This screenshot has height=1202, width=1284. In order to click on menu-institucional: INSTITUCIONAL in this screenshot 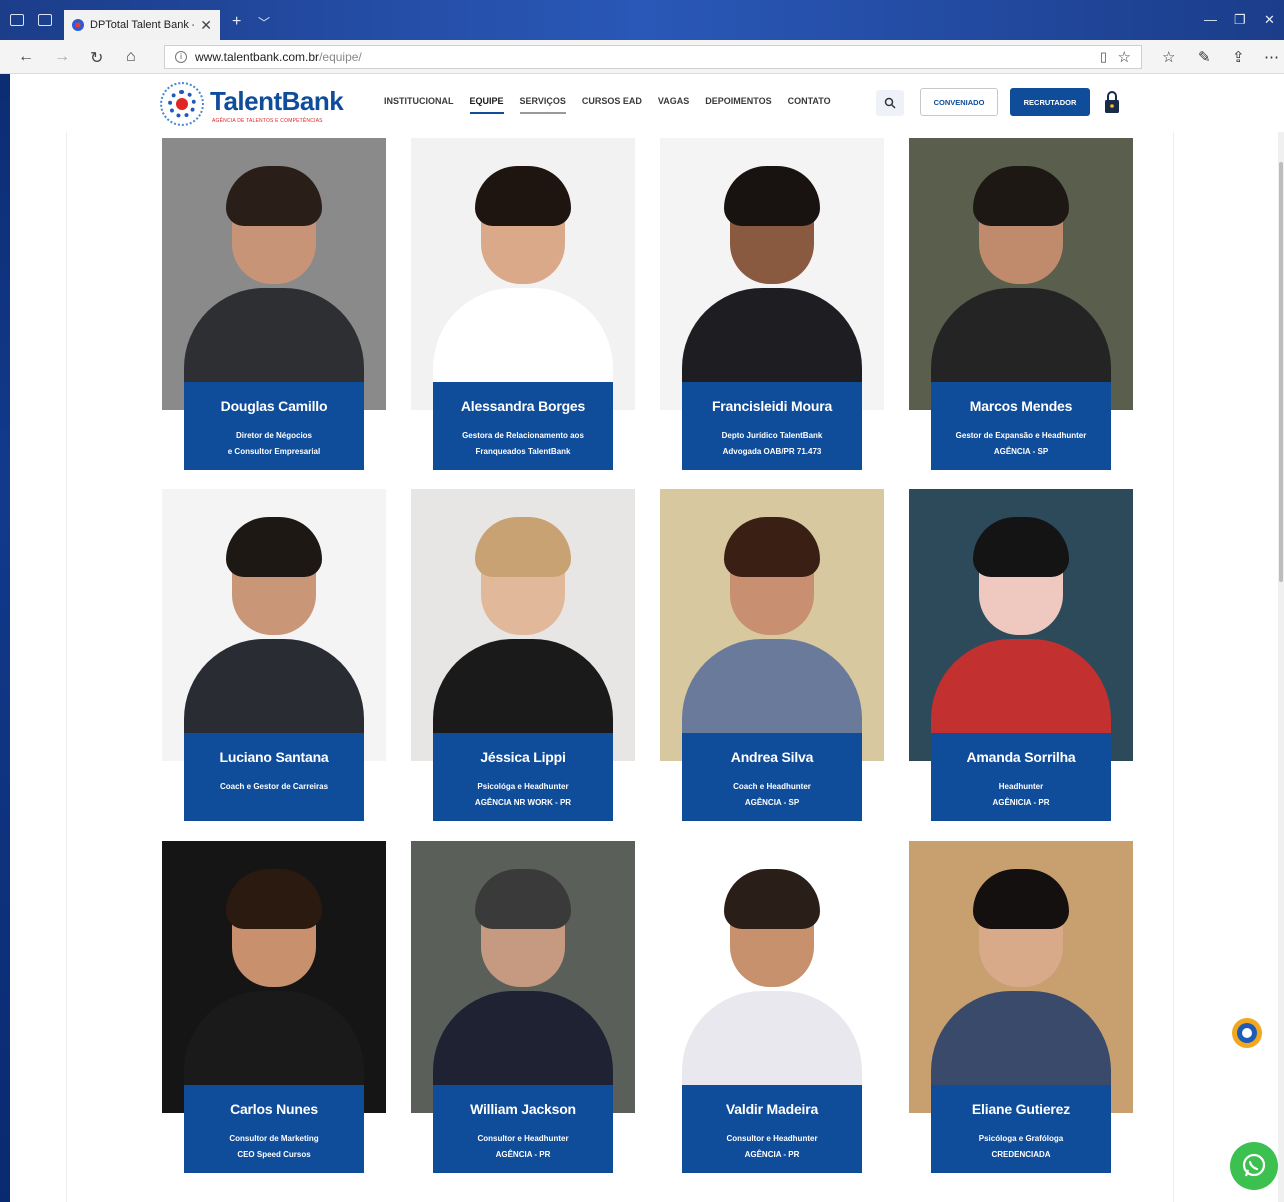, I will do `click(419, 105)`.